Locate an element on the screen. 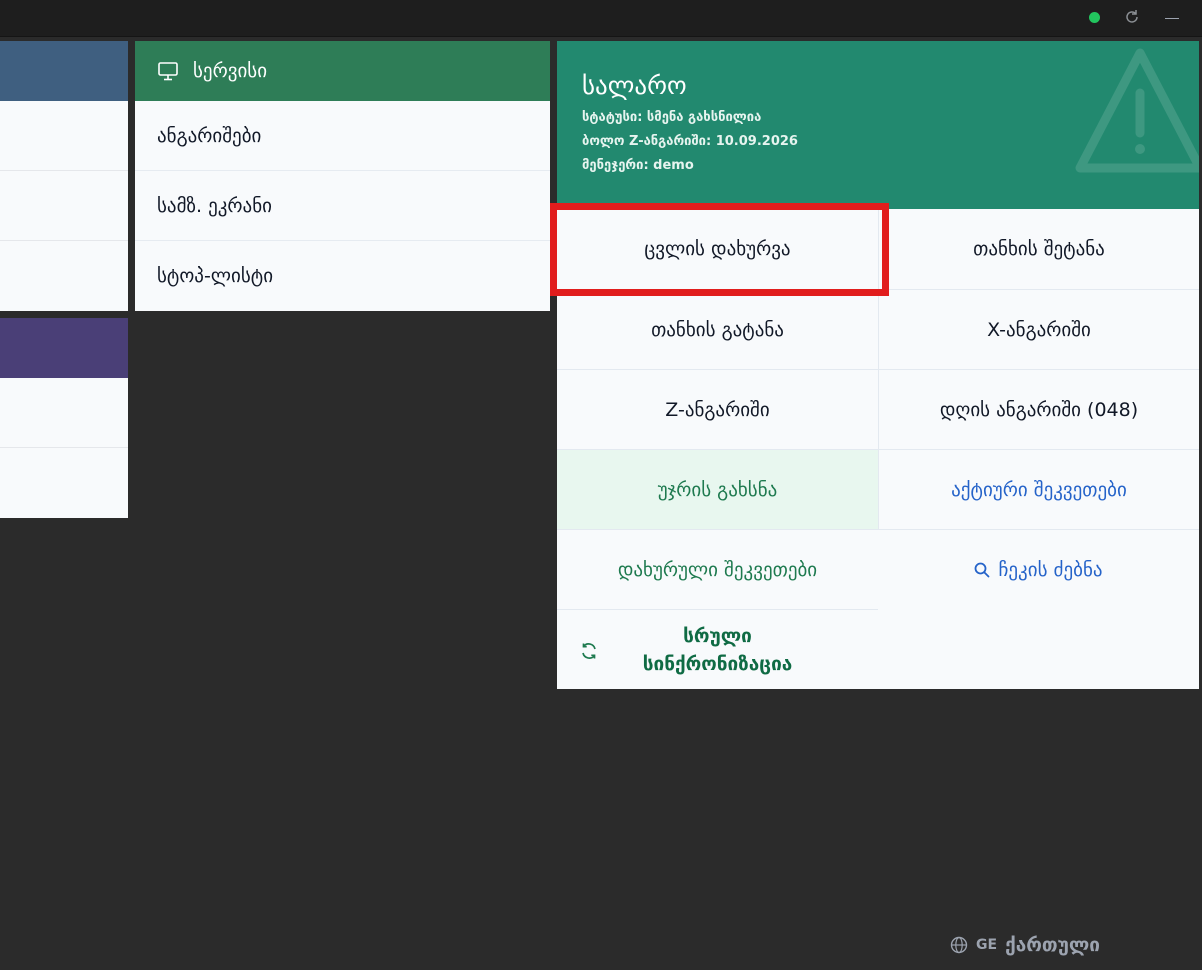  title-bar is located at coordinates (601, 18).